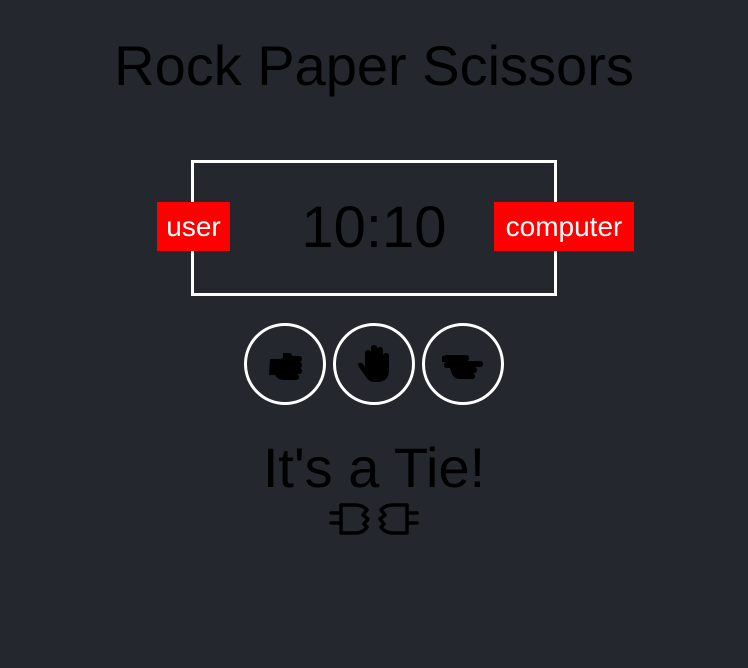 The width and height of the screenshot is (748, 668). What do you see at coordinates (374, 519) in the screenshot?
I see `broken-link-icon` at bounding box center [374, 519].